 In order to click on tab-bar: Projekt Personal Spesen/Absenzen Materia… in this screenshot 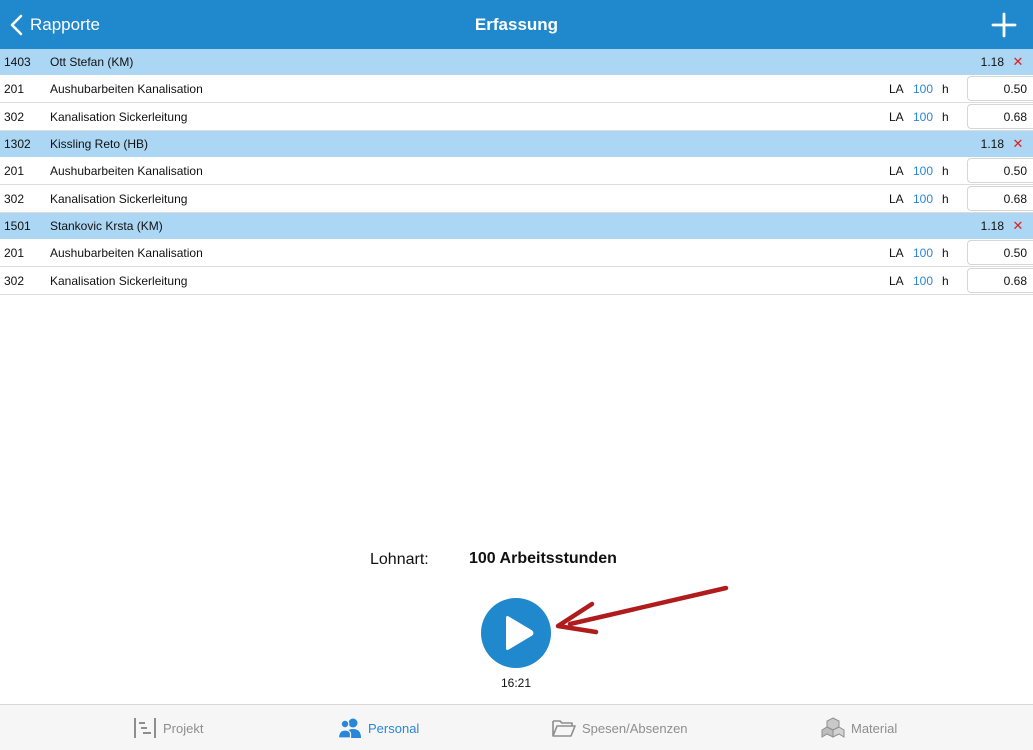, I will do `click(516, 727)`.